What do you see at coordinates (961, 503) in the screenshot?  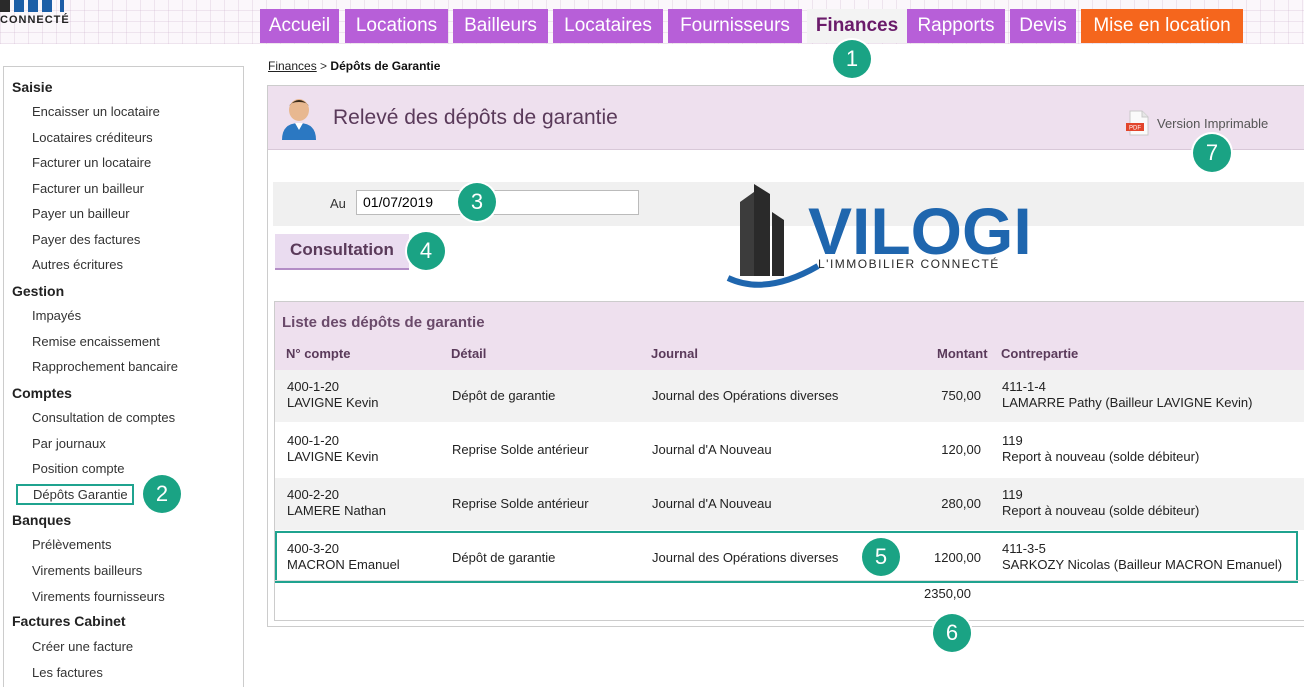 I see `row-amount: 280,00` at bounding box center [961, 503].